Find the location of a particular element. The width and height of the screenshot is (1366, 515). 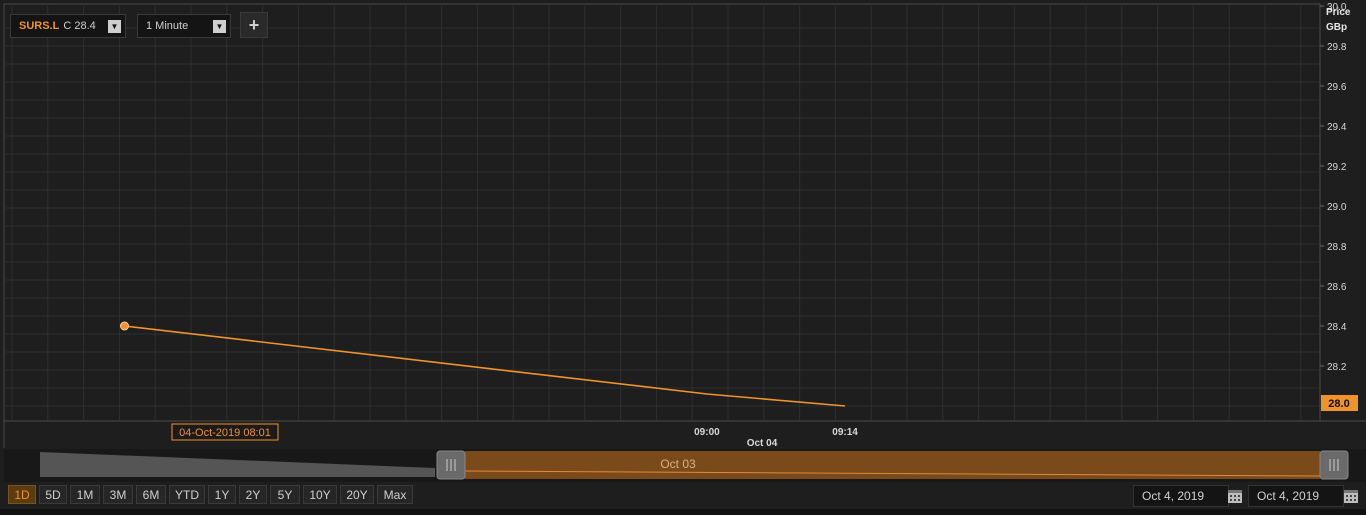

navigator-right-handle is located at coordinates (1334, 465).